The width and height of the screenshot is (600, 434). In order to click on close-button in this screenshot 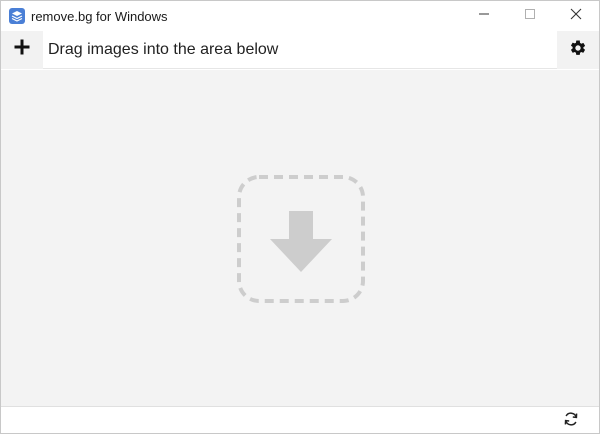, I will do `click(576, 16)`.